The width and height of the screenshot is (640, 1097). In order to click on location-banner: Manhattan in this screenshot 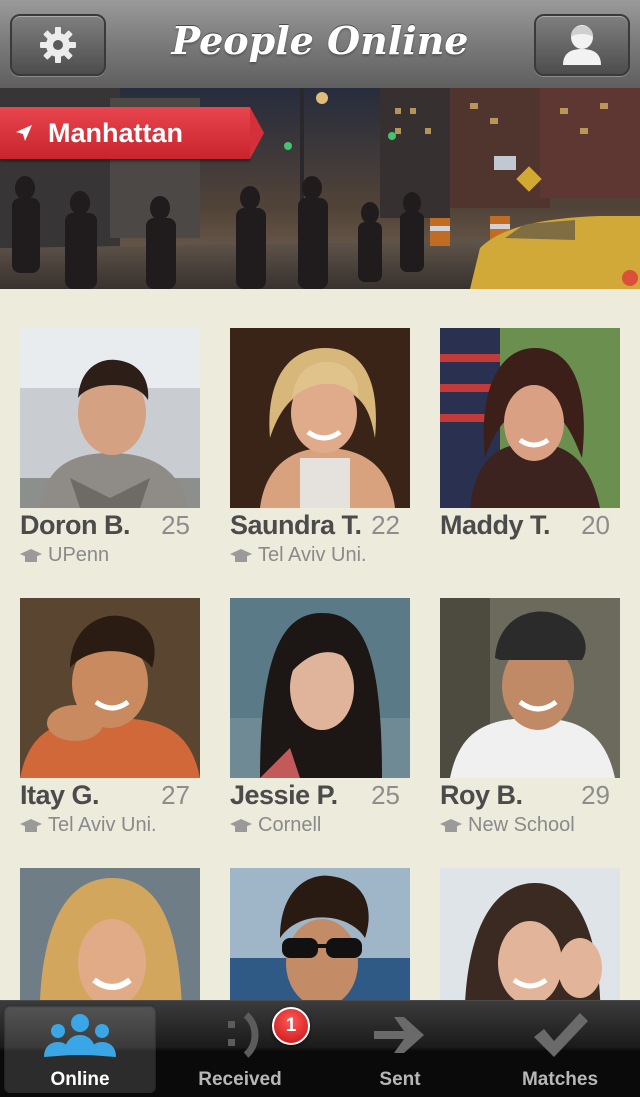, I will do `click(132, 133)`.